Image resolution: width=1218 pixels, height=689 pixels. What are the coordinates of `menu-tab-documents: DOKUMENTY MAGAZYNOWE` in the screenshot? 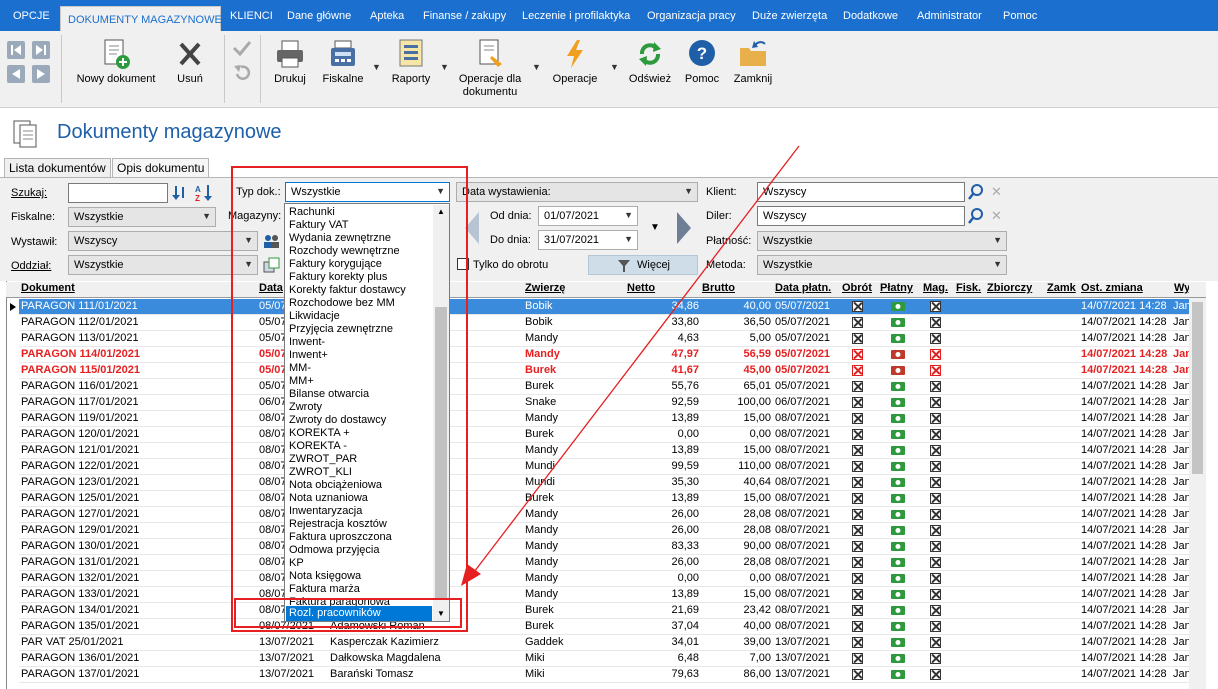 It's located at (145, 20).